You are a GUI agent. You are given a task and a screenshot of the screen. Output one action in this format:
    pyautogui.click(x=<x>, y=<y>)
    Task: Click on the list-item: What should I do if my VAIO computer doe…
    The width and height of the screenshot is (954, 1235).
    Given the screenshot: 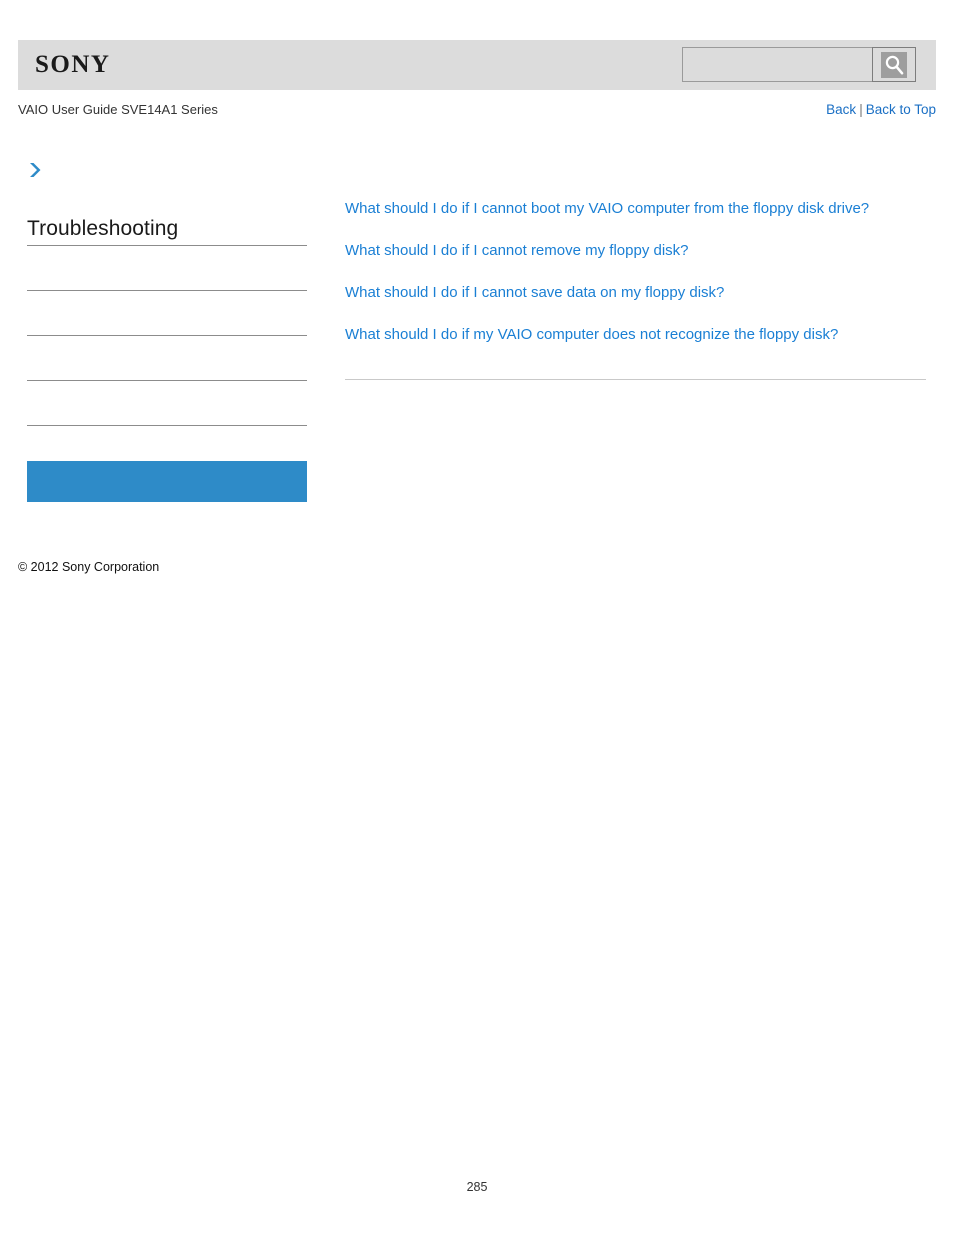 What is the action you would take?
    pyautogui.click(x=635, y=335)
    